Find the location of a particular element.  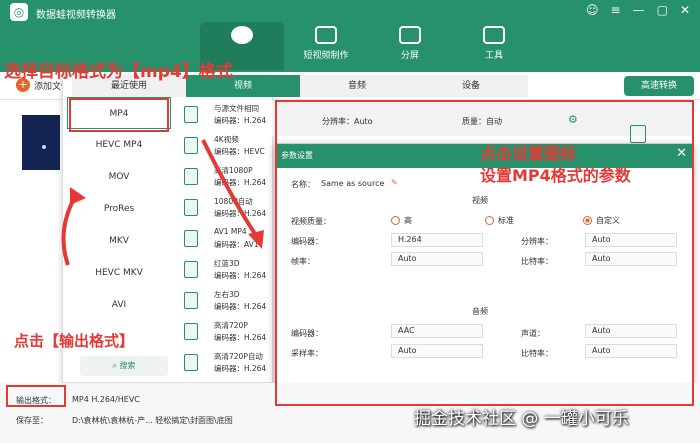

preset-item: 高清720P自动 编码器：H.264 is located at coordinates (225, 363).